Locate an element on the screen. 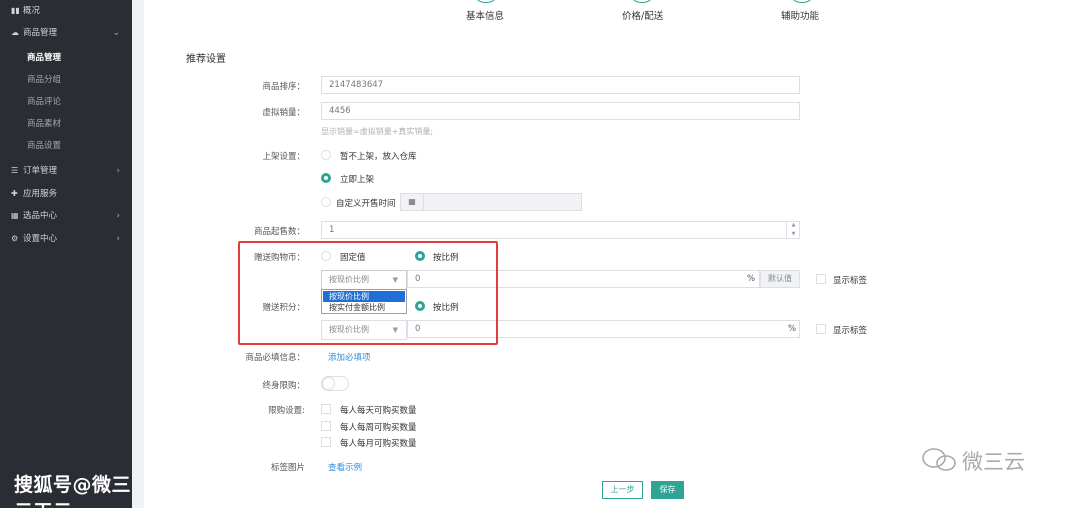  shelf-option-warehouse: 暂不上架，放入仓库 is located at coordinates (378, 157).